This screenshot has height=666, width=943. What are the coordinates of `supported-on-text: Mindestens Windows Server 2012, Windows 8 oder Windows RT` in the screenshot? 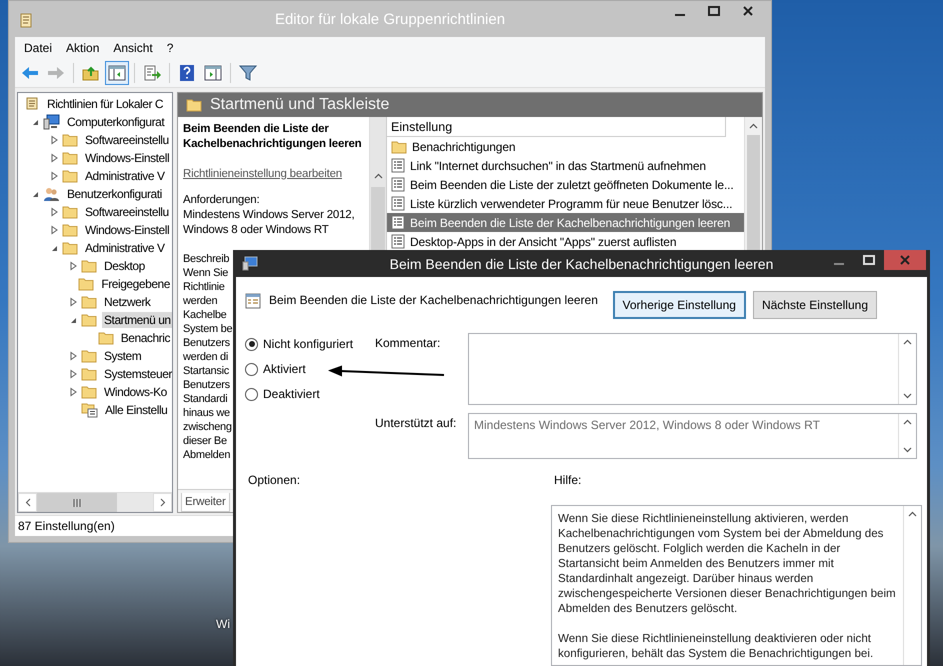 It's located at (647, 425).